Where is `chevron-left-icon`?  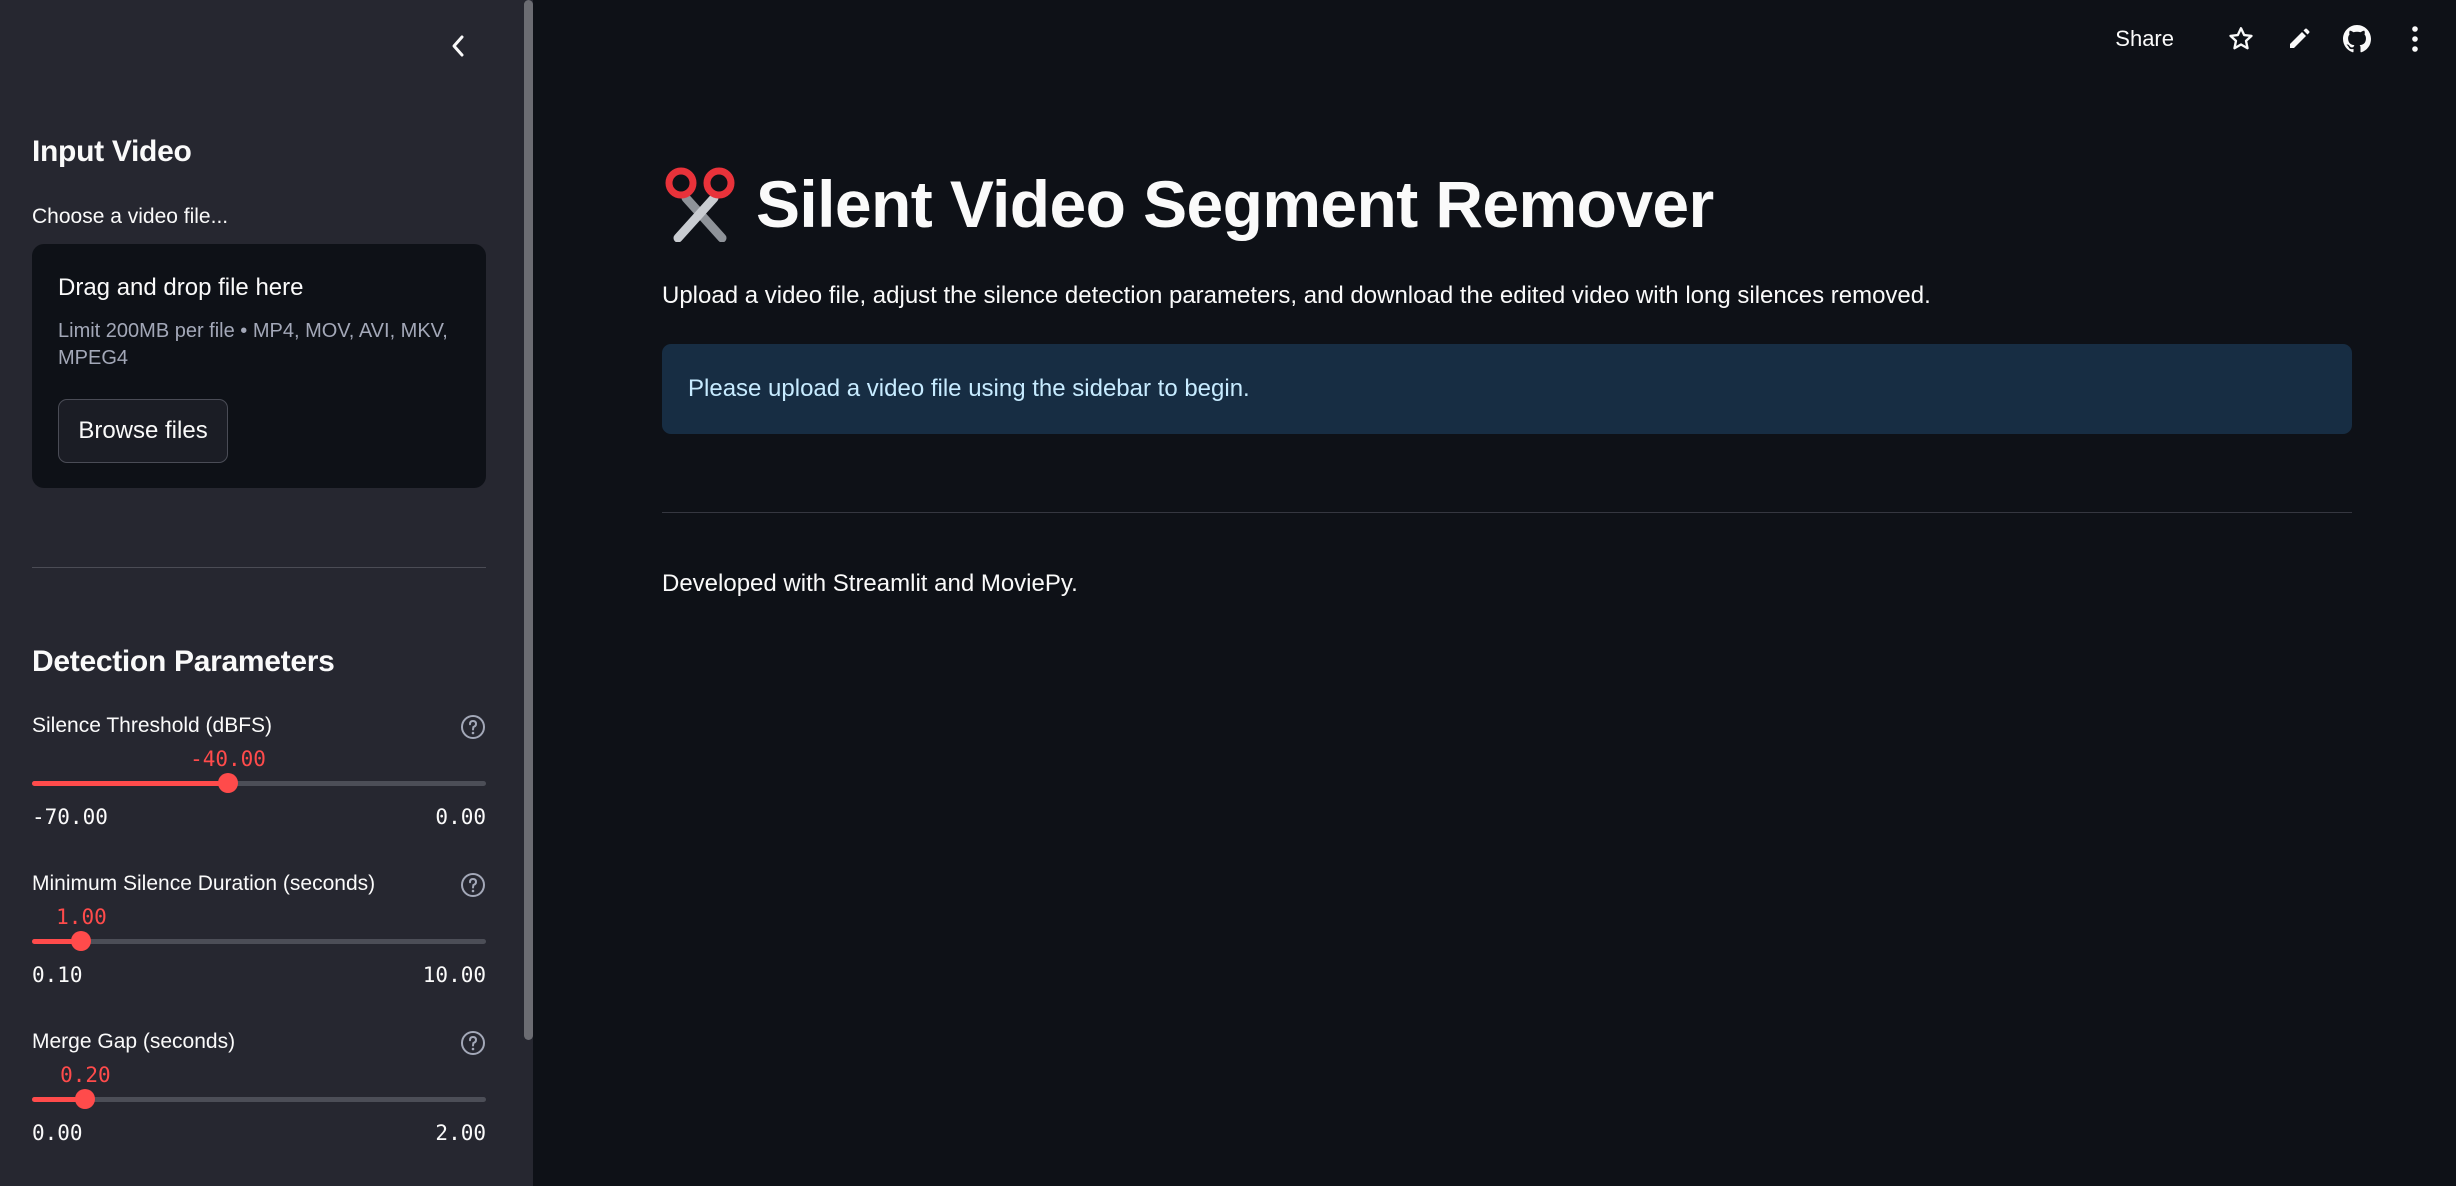 chevron-left-icon is located at coordinates (458, 46).